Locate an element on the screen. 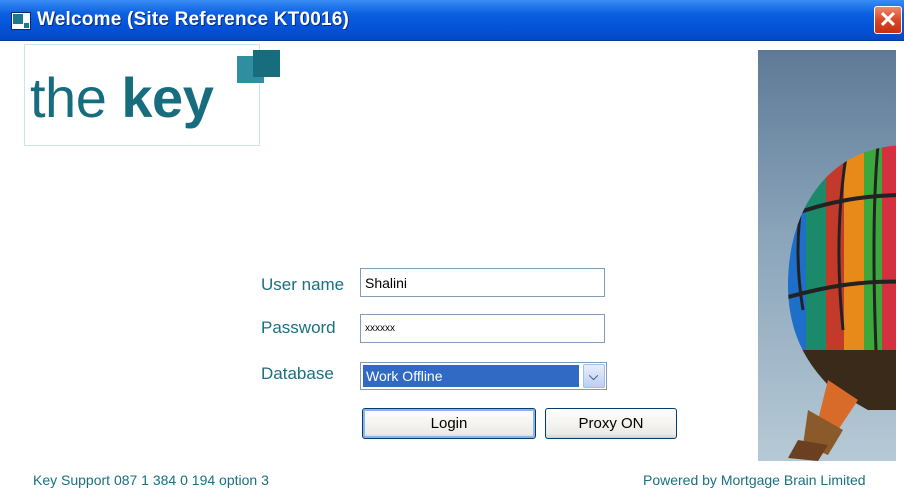 The width and height of the screenshot is (904, 497). title-bar: Welcome (Site Reference KT0016) ✕ is located at coordinates (452, 20).